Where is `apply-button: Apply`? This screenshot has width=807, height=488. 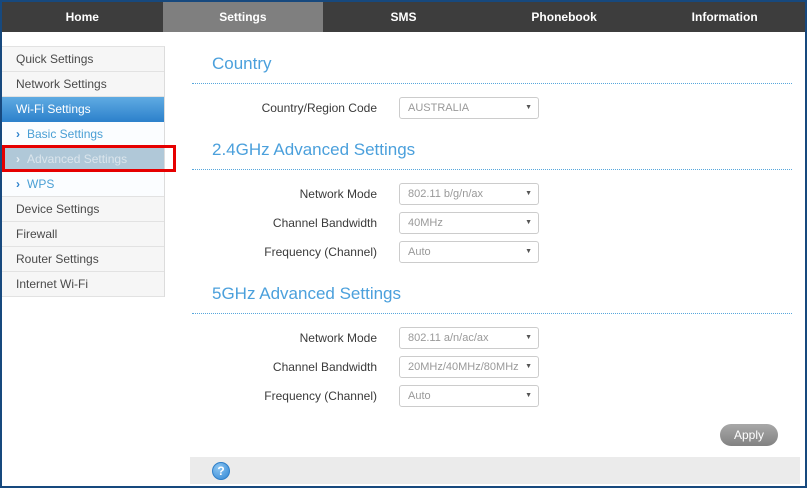 apply-button: Apply is located at coordinates (749, 435).